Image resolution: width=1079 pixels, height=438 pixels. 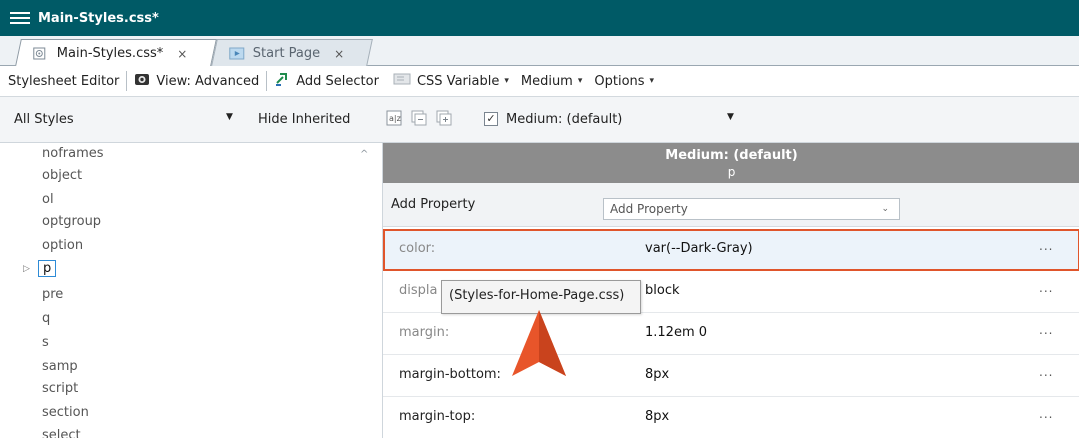 I want to click on property-name: displa, so click(x=418, y=290).